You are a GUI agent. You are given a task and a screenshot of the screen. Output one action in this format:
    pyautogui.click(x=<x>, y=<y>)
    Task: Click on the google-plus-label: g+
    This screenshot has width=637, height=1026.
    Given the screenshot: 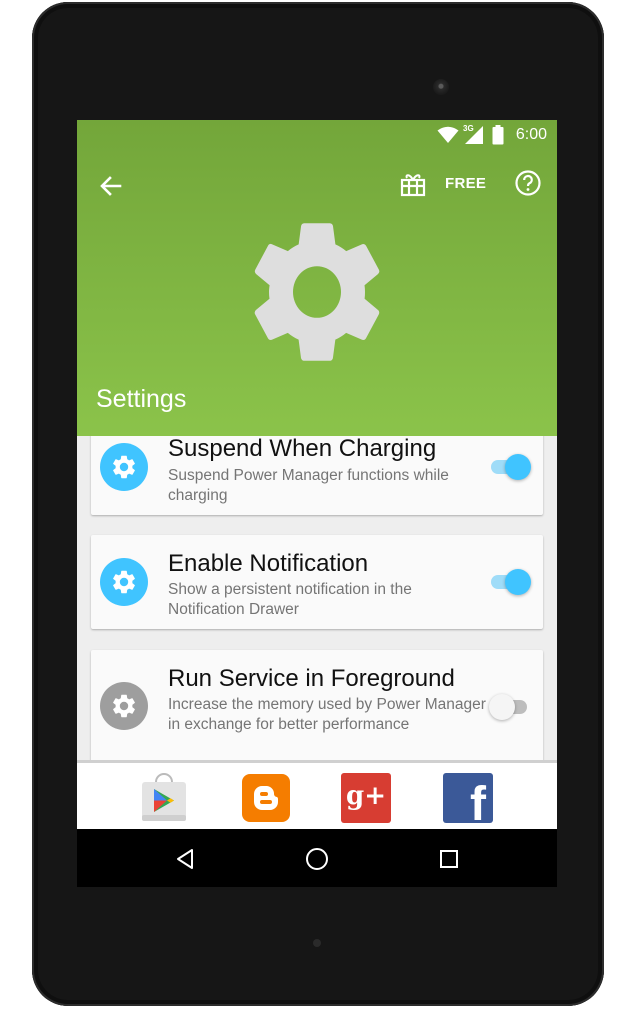 What is the action you would take?
    pyautogui.click(x=366, y=796)
    